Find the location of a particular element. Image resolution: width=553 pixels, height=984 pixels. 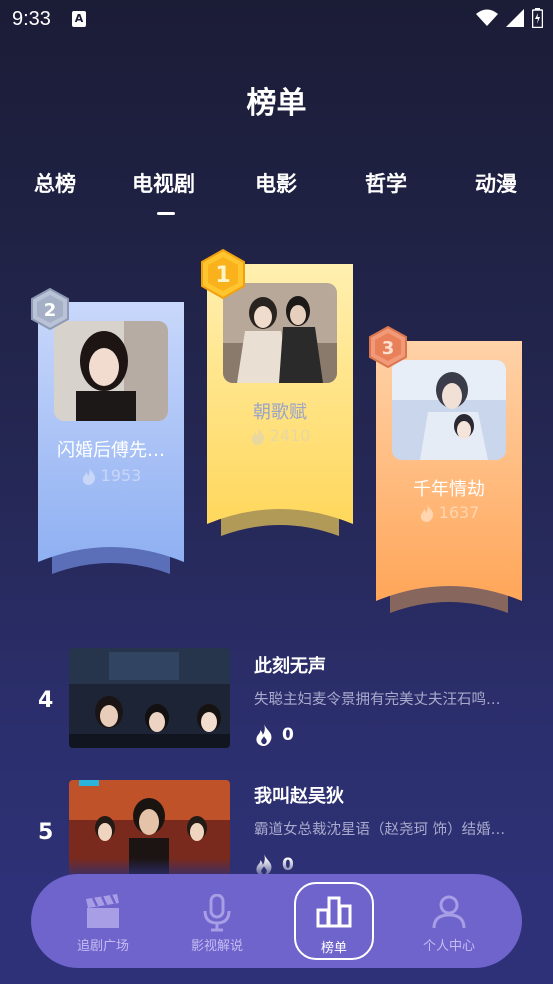

nav-personal-center: 个人中心 is located at coordinates (449, 921).